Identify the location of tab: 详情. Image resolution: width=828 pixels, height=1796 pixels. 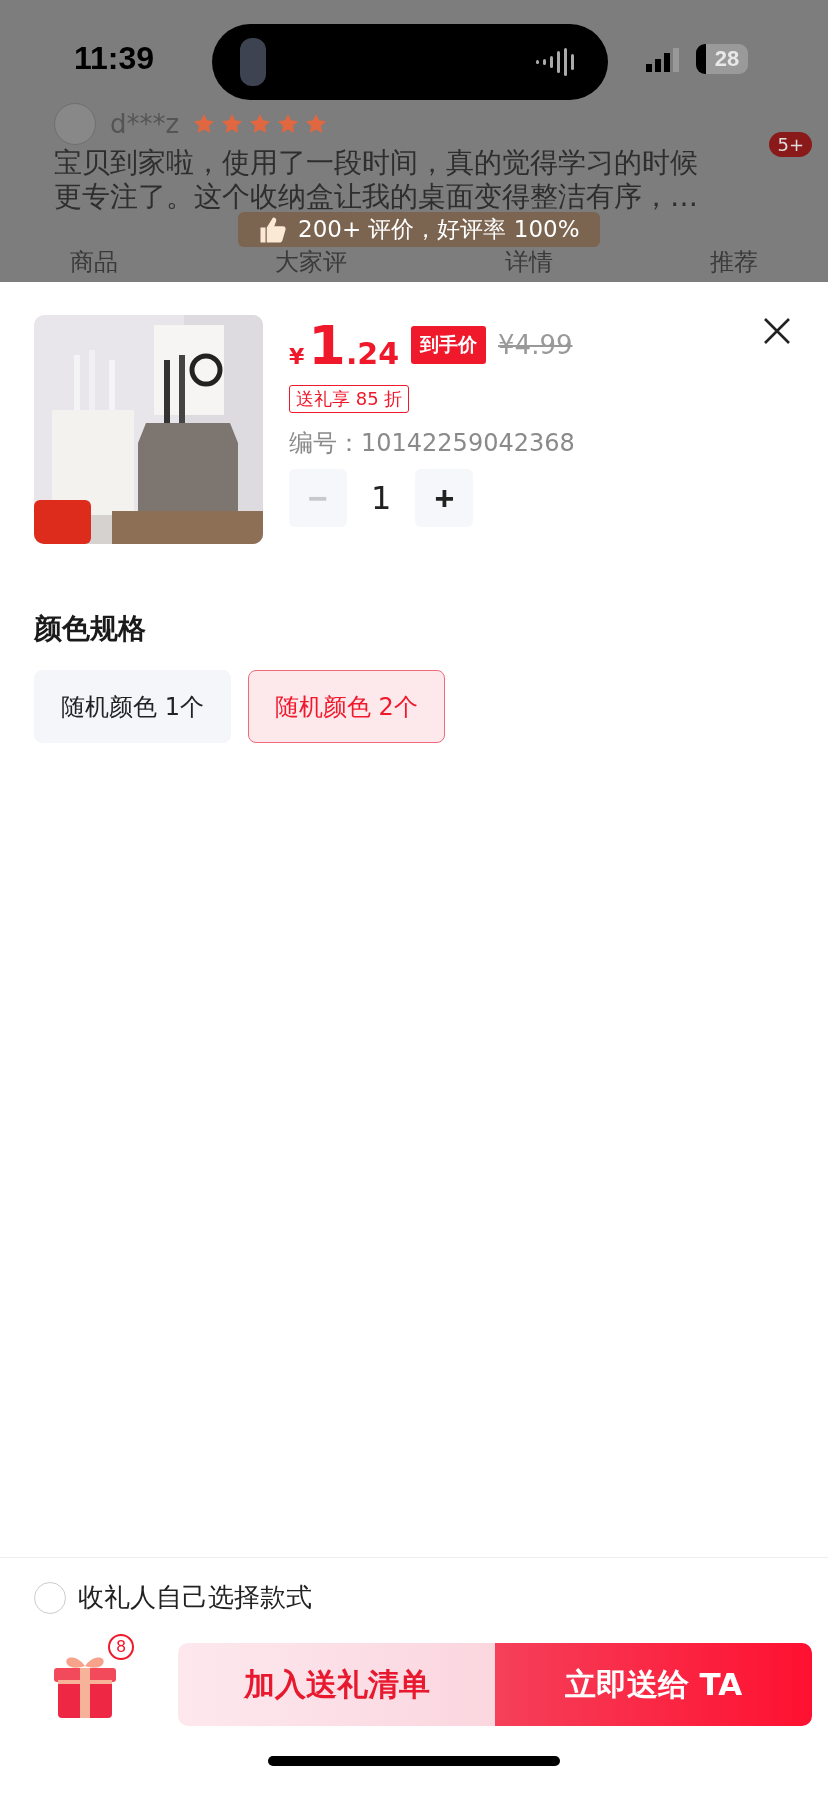
(528, 262).